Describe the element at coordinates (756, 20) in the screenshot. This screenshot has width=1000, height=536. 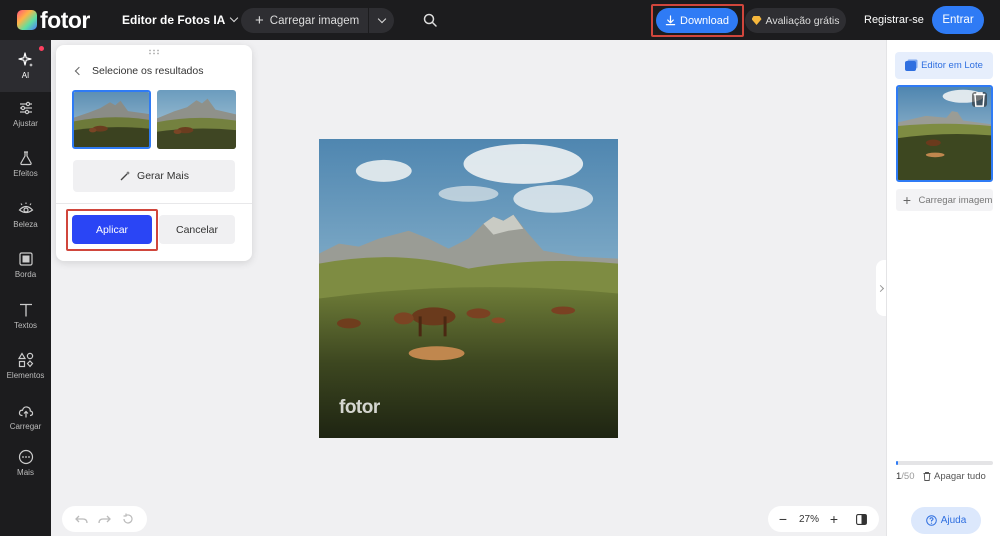
I see `diamond-icon` at that location.